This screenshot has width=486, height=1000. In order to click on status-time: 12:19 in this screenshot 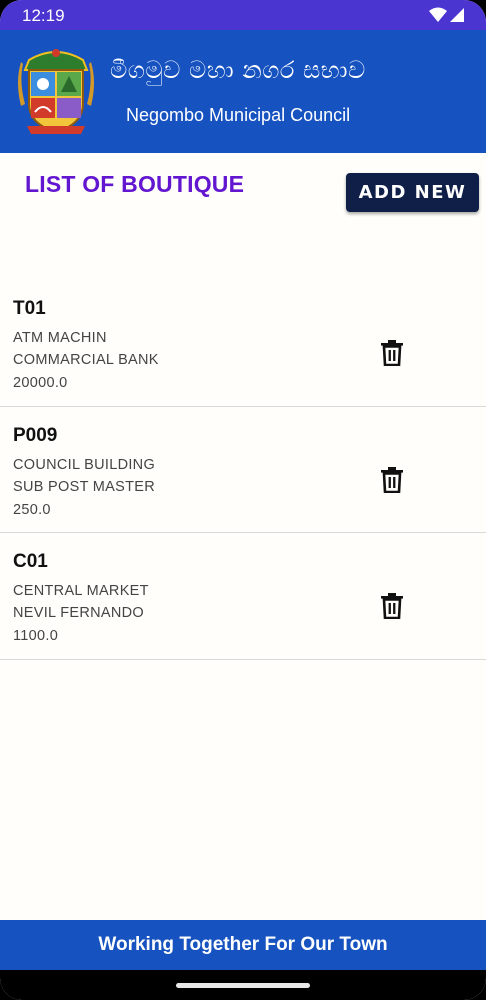, I will do `click(43, 15)`.